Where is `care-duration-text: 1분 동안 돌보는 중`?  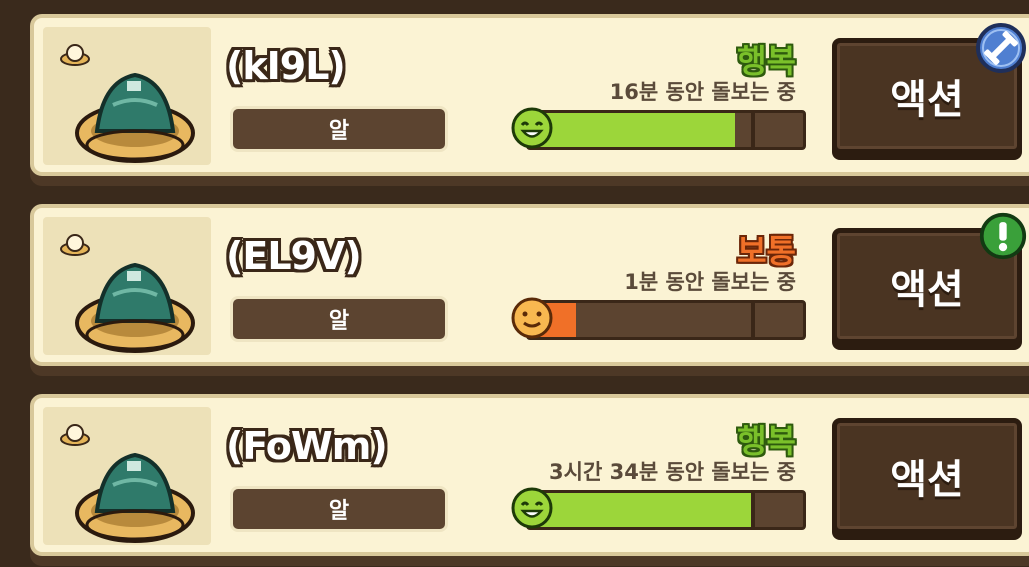 care-duration-text: 1분 동안 돌보는 중 is located at coordinates (710, 282).